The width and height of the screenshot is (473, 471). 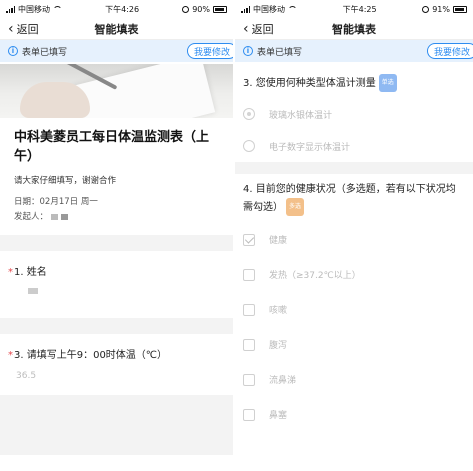 I want to click on option-label: 发热（≥37.2℃以上）, so click(x=315, y=276).